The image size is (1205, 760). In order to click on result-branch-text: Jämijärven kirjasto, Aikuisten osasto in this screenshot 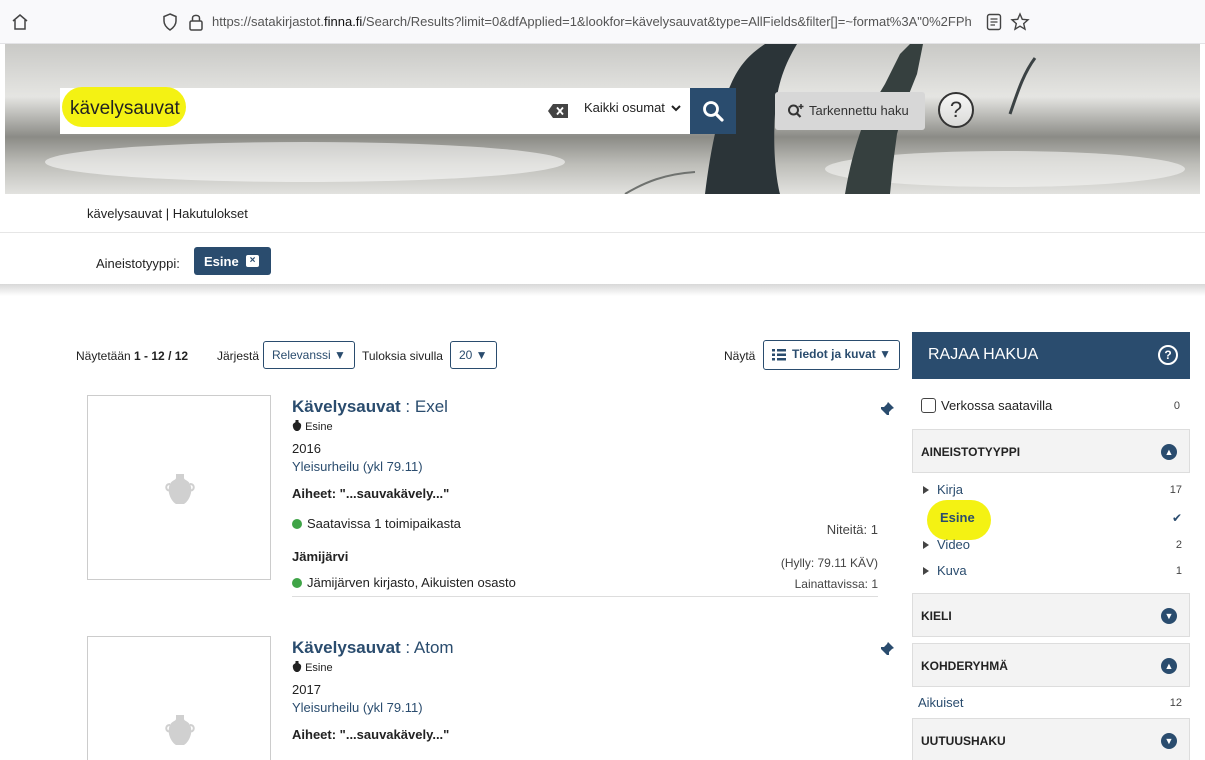, I will do `click(411, 582)`.